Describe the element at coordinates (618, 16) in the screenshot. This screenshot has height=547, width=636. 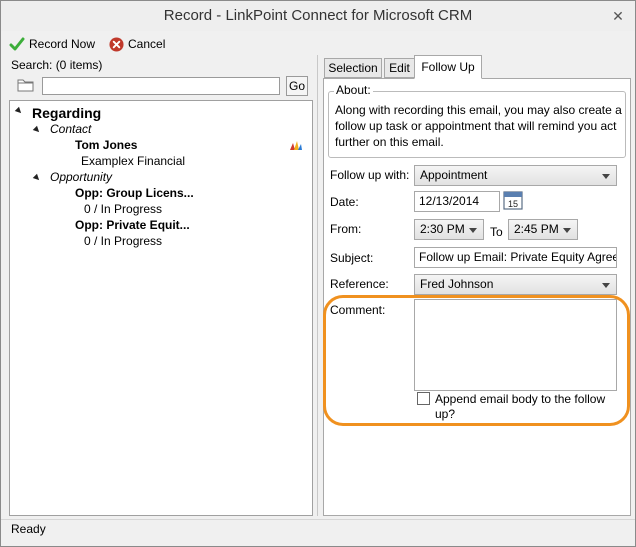
I see `close-button: ✕` at that location.